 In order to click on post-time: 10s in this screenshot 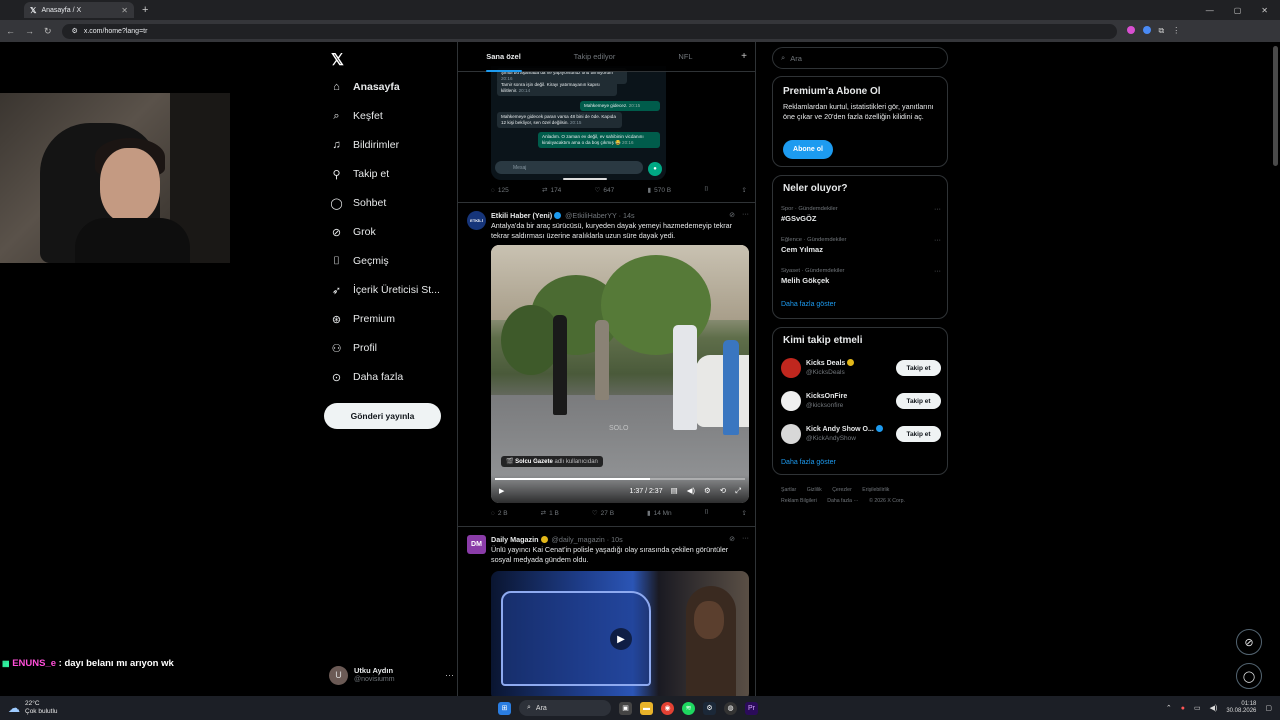, I will do `click(617, 539)`.